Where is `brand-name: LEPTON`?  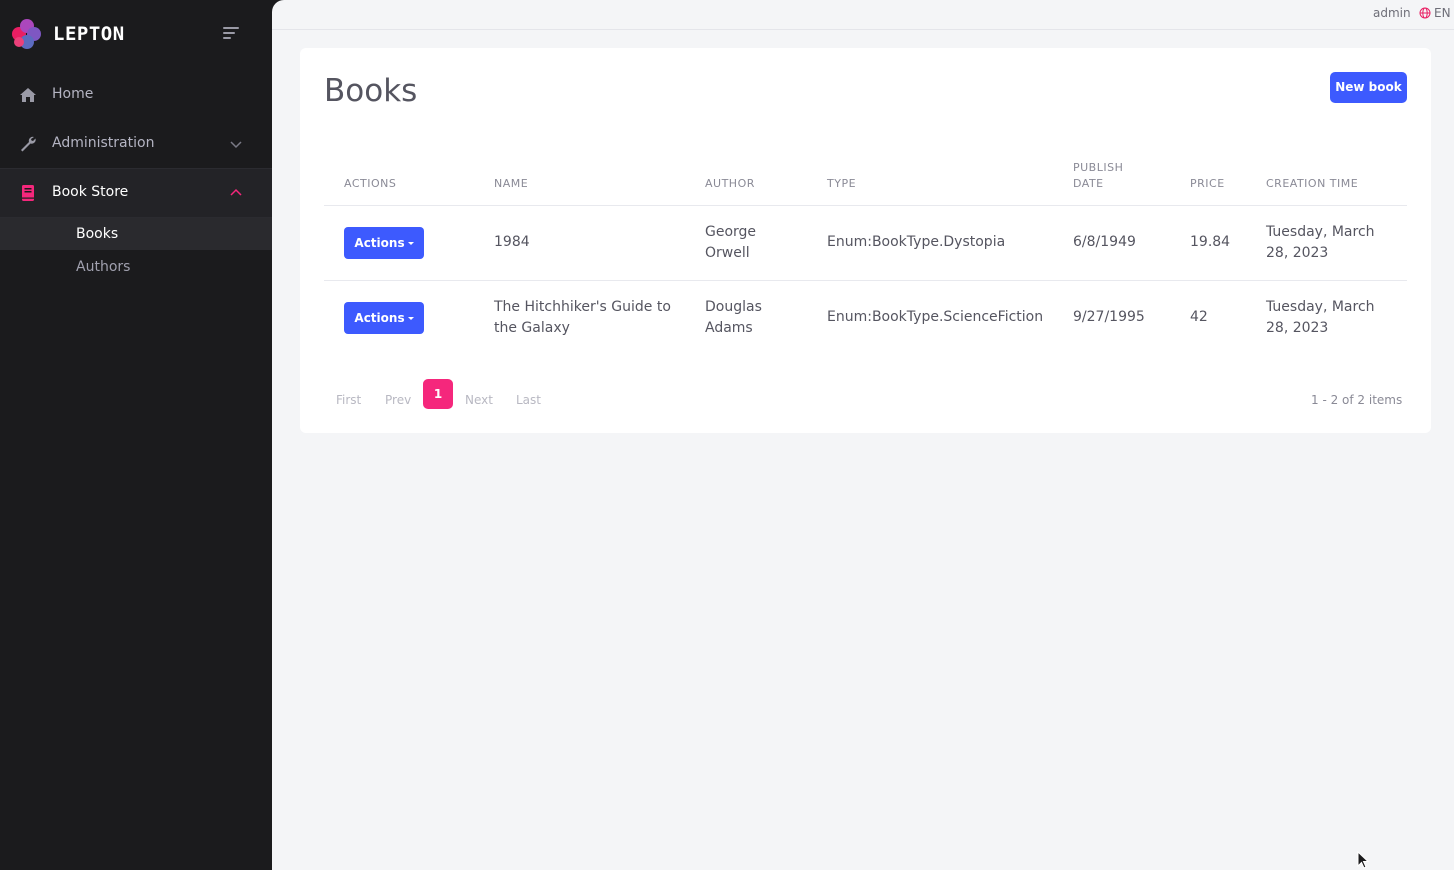 brand-name: LEPTON is located at coordinates (89, 34).